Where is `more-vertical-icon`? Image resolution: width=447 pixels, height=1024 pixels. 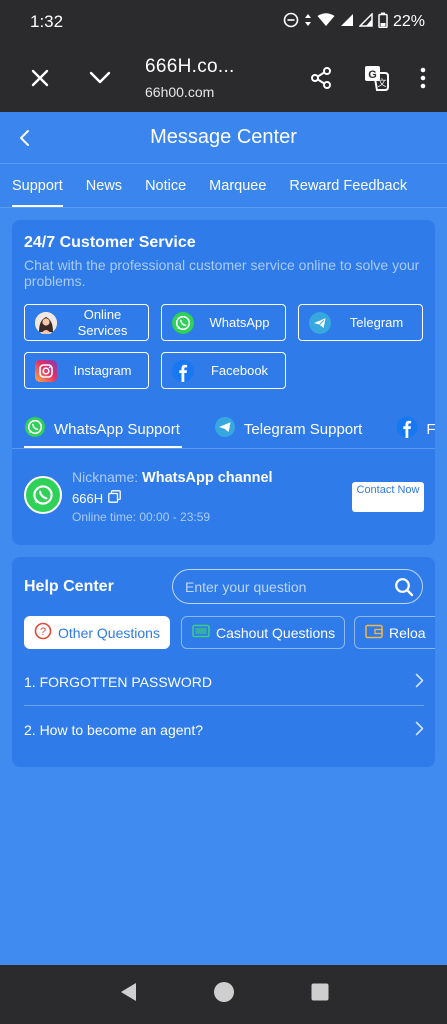
more-vertical-icon is located at coordinates (423, 78).